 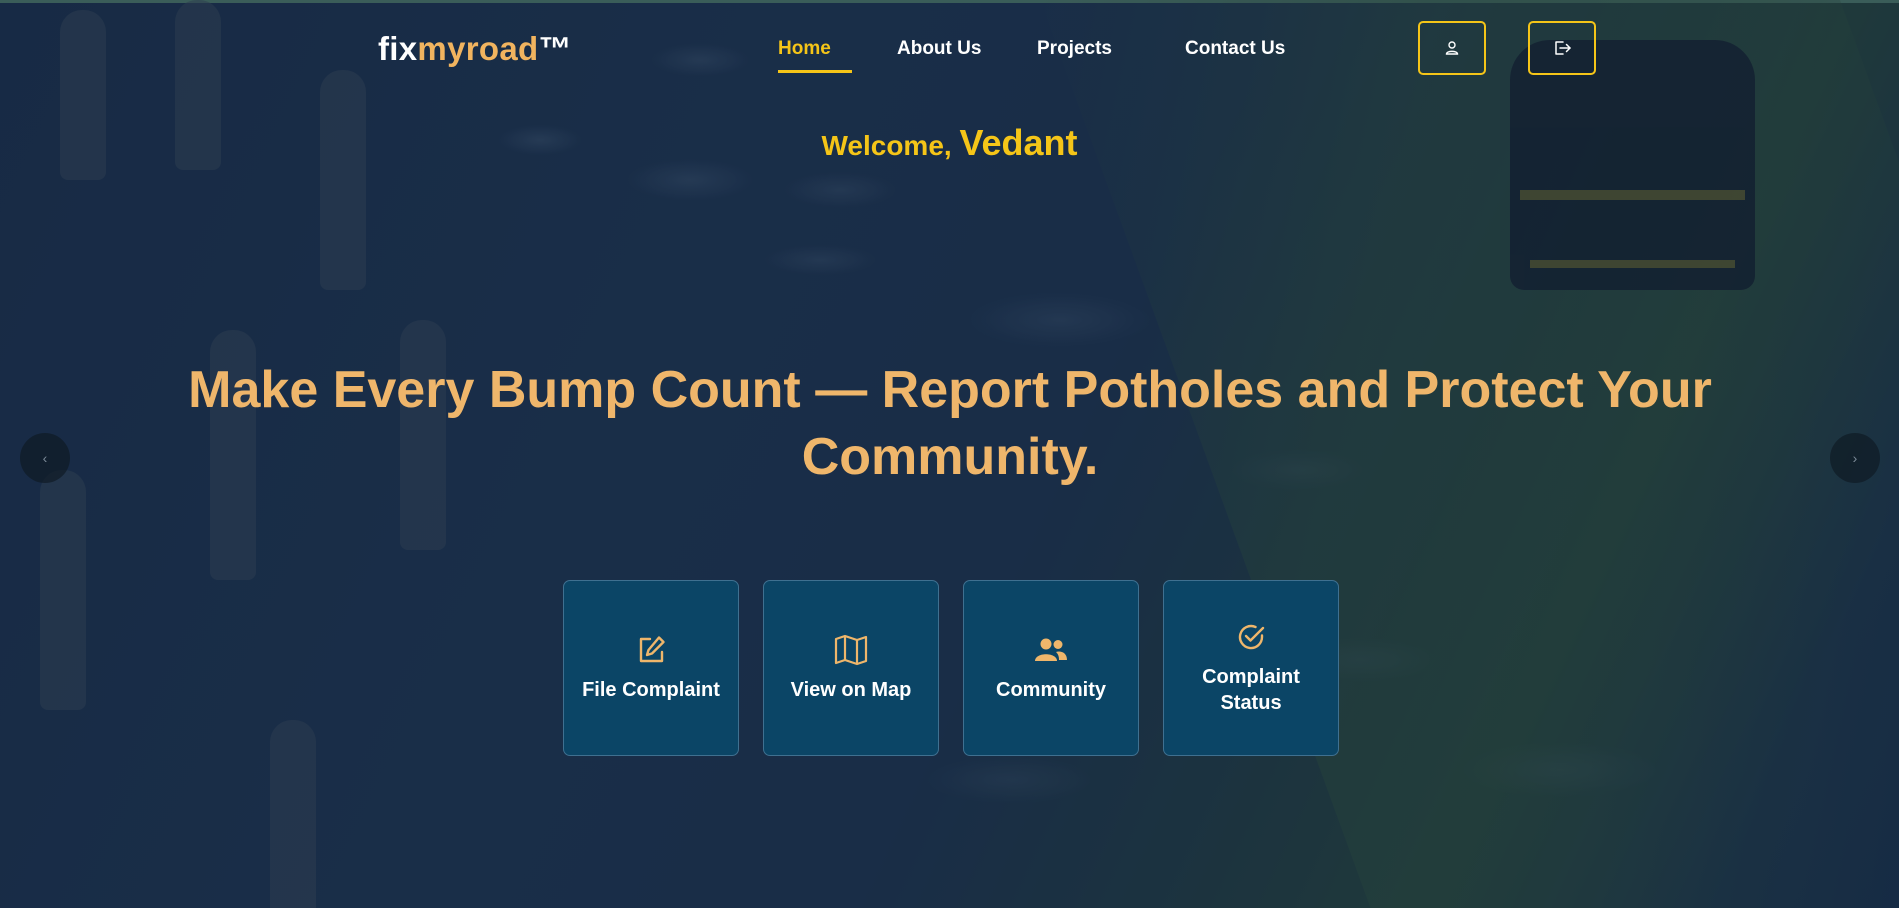 What do you see at coordinates (851, 690) in the screenshot?
I see `card-label: View on Map` at bounding box center [851, 690].